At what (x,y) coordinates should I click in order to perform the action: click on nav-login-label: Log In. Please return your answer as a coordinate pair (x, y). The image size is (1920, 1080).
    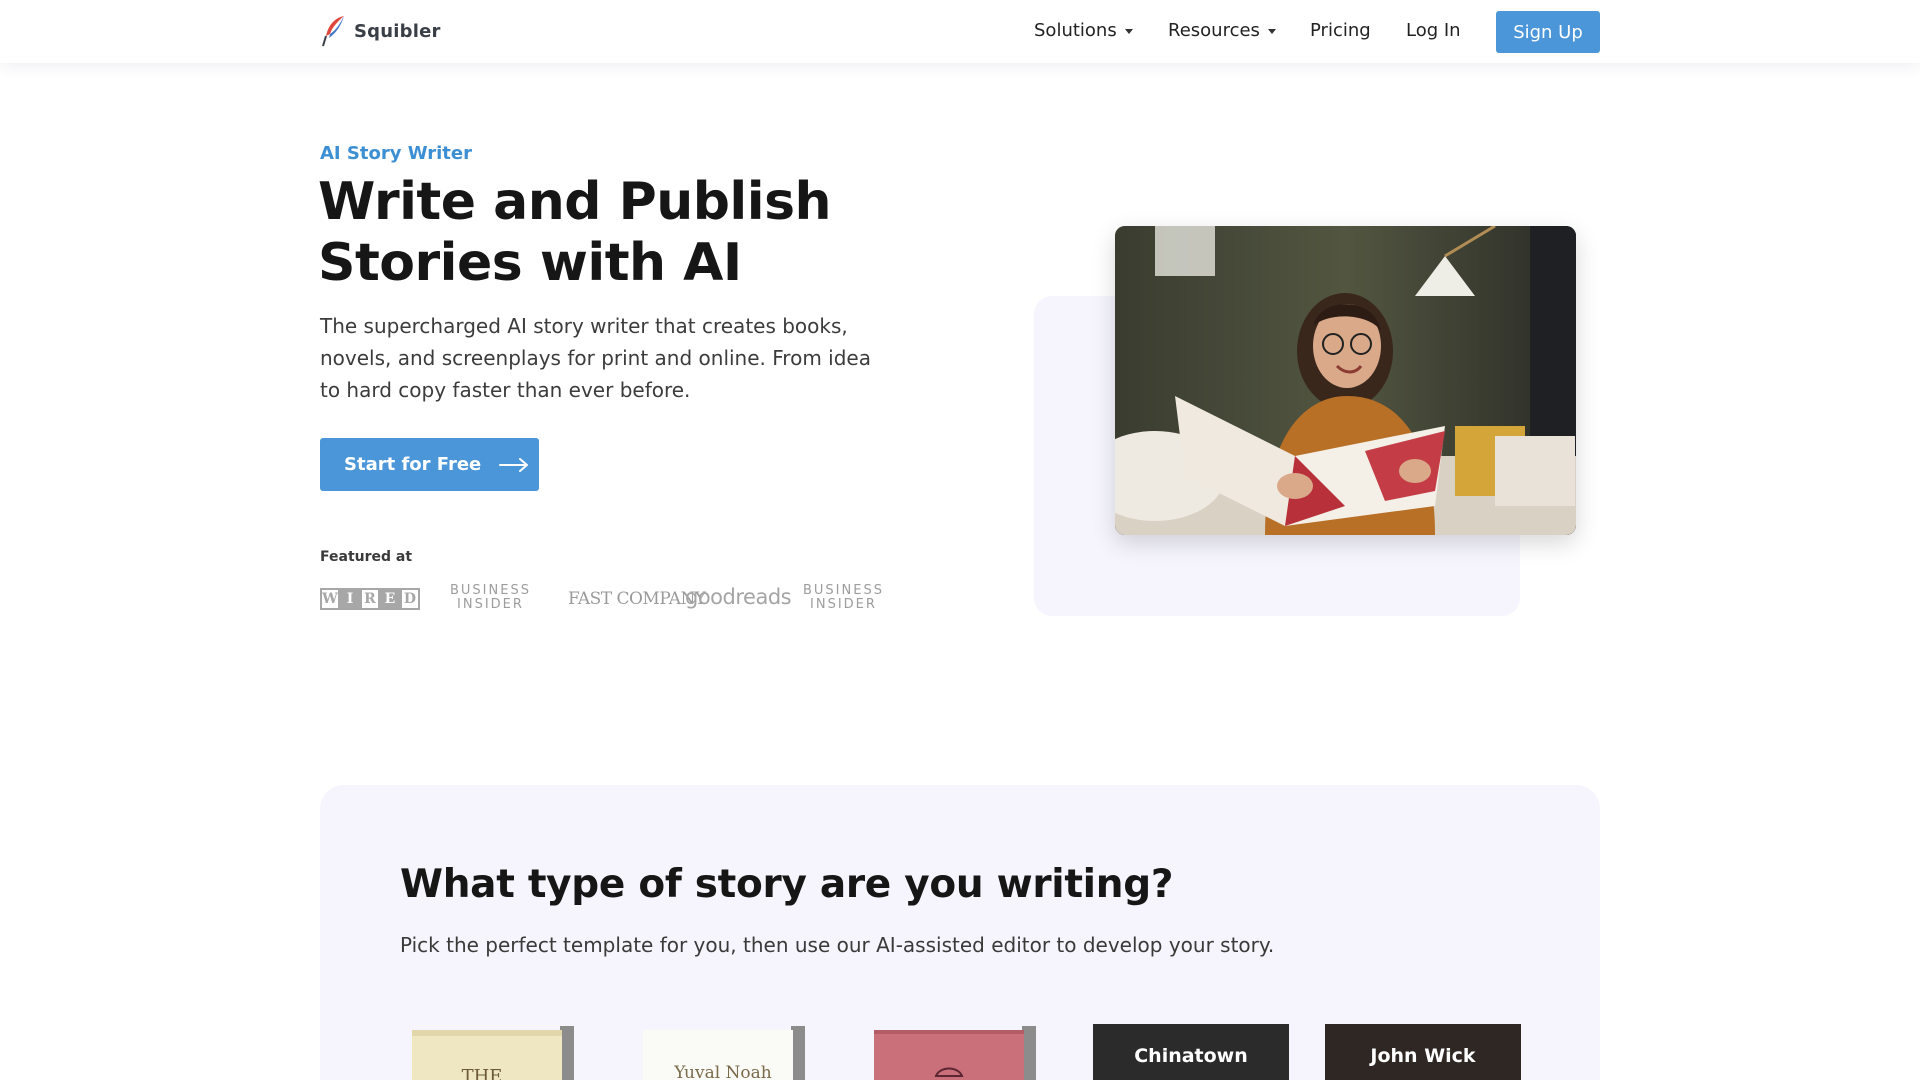
    Looking at the image, I should click on (1433, 30).